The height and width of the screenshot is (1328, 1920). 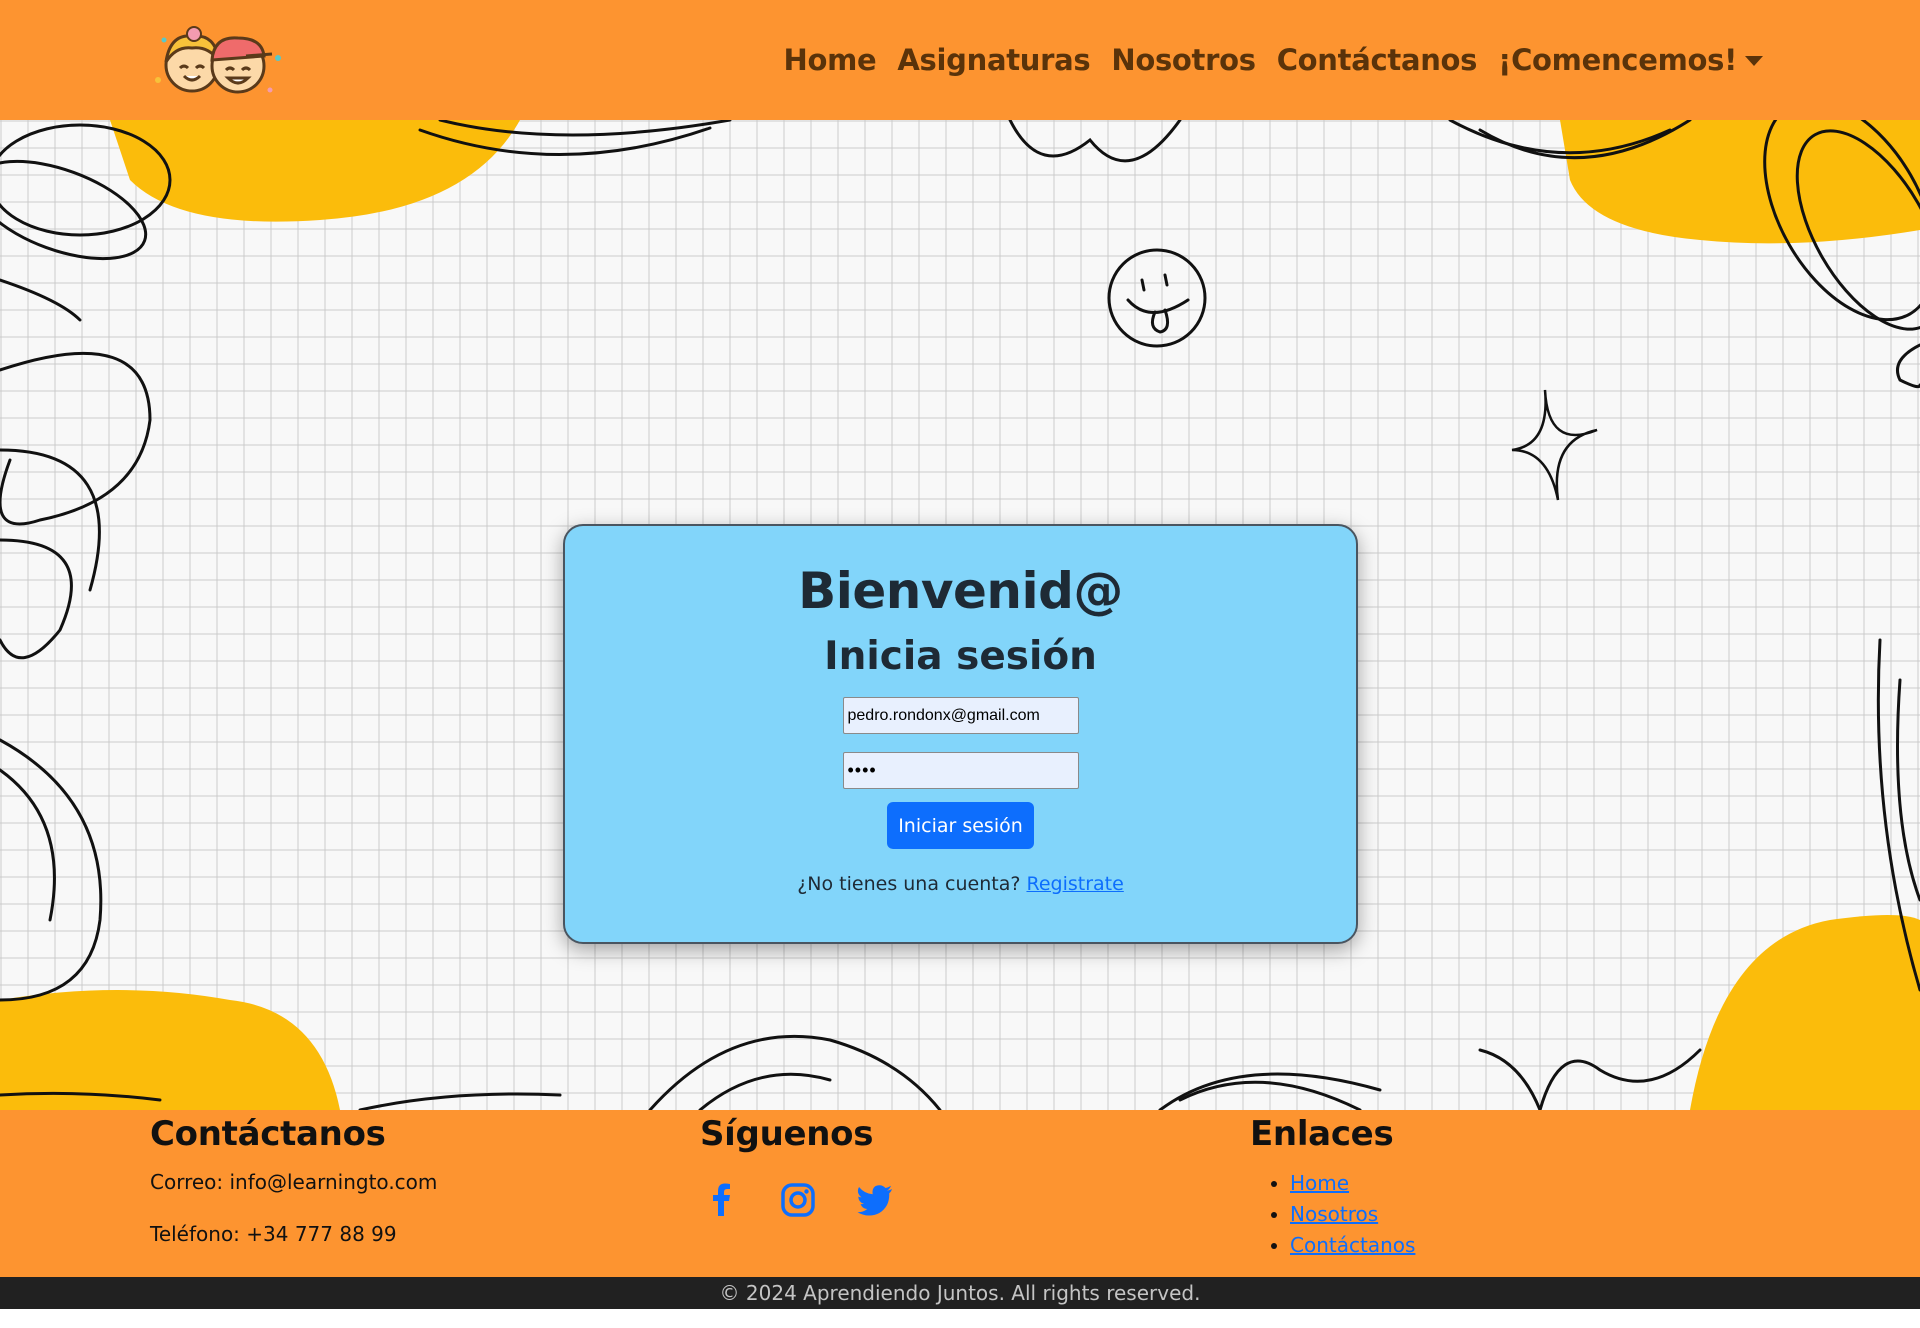 I want to click on list-item: Home, so click(x=1352, y=1183).